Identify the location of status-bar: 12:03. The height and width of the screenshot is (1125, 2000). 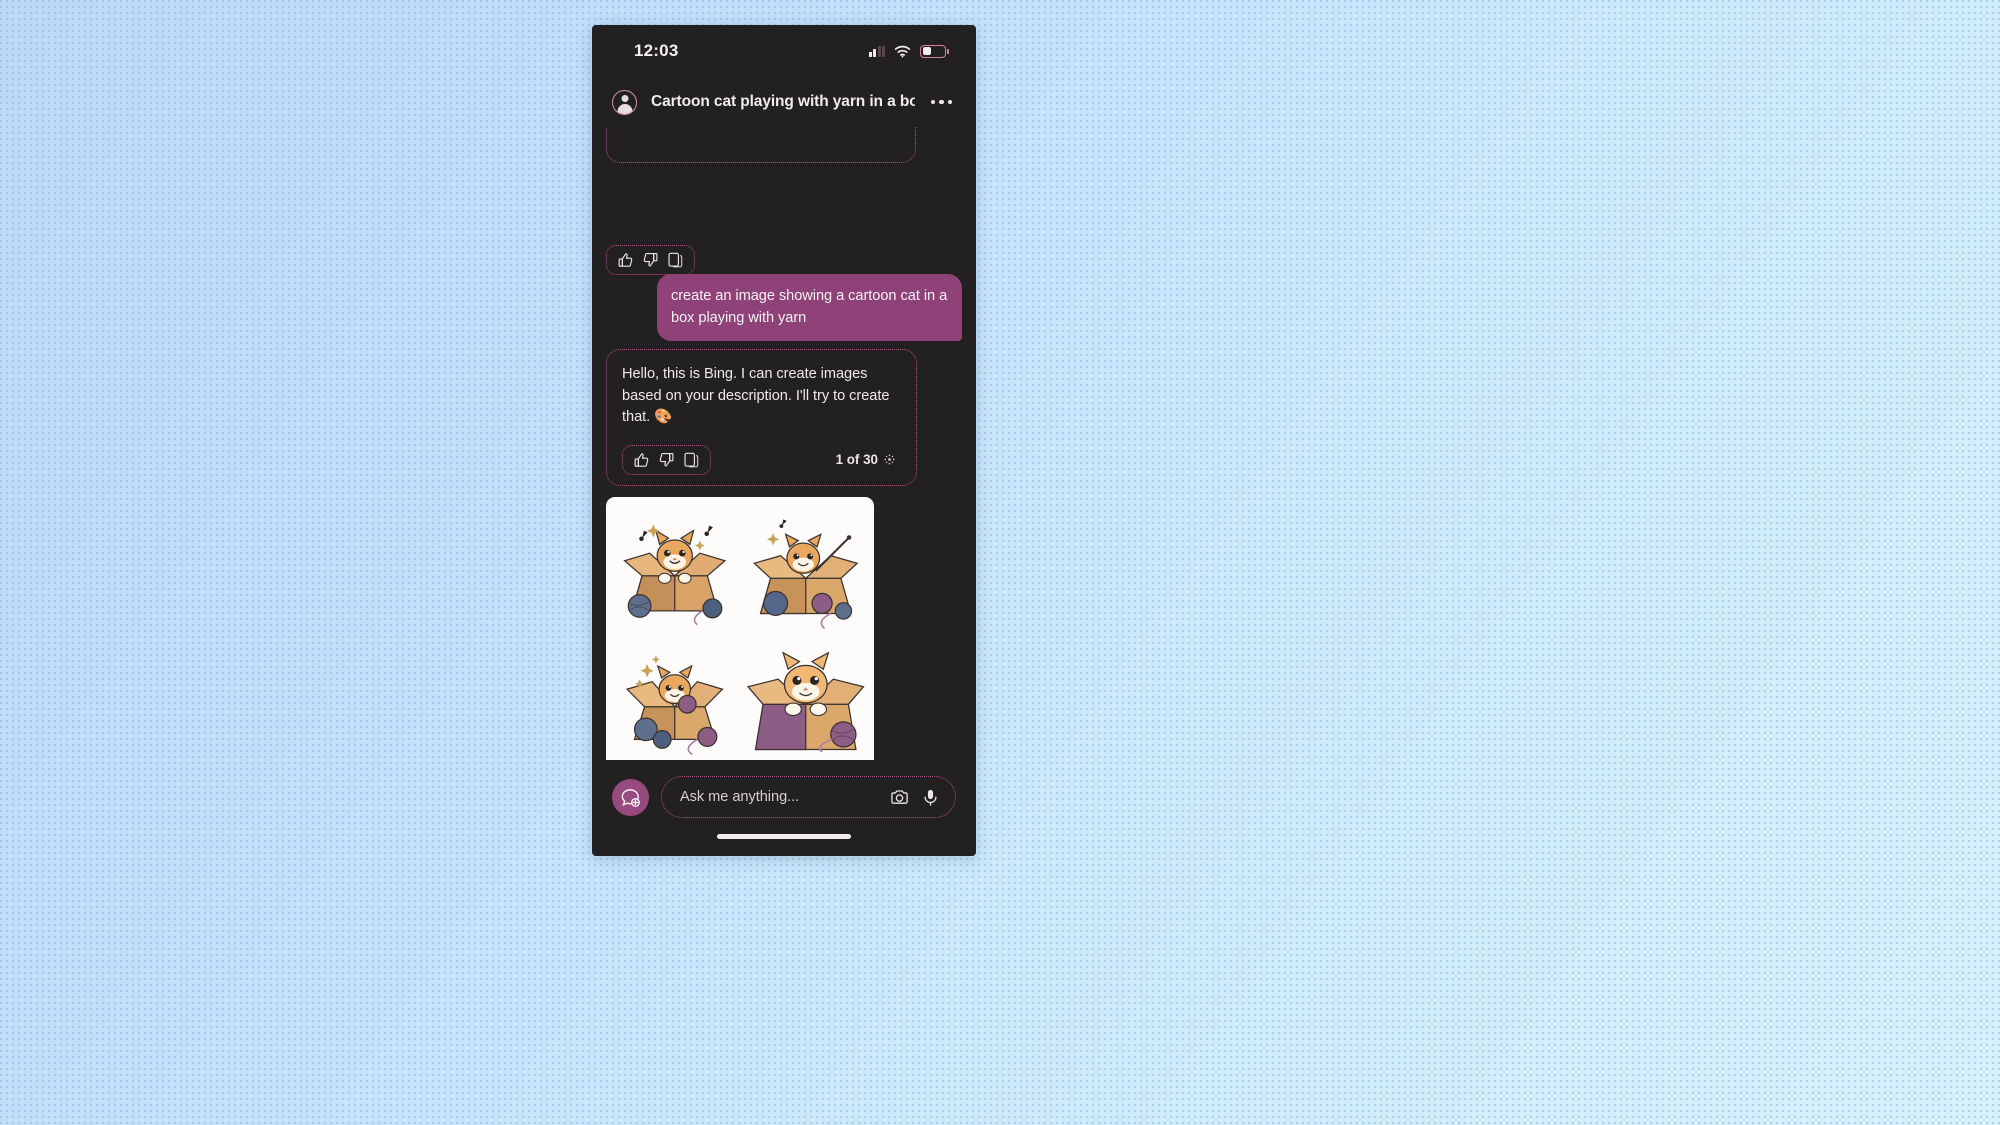
(784, 51).